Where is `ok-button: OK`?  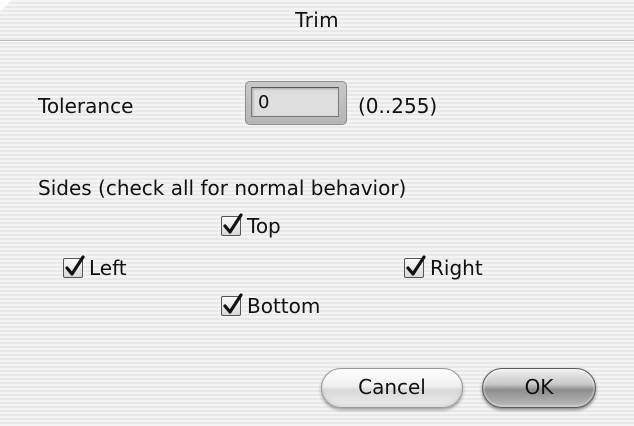
ok-button: OK is located at coordinates (539, 388).